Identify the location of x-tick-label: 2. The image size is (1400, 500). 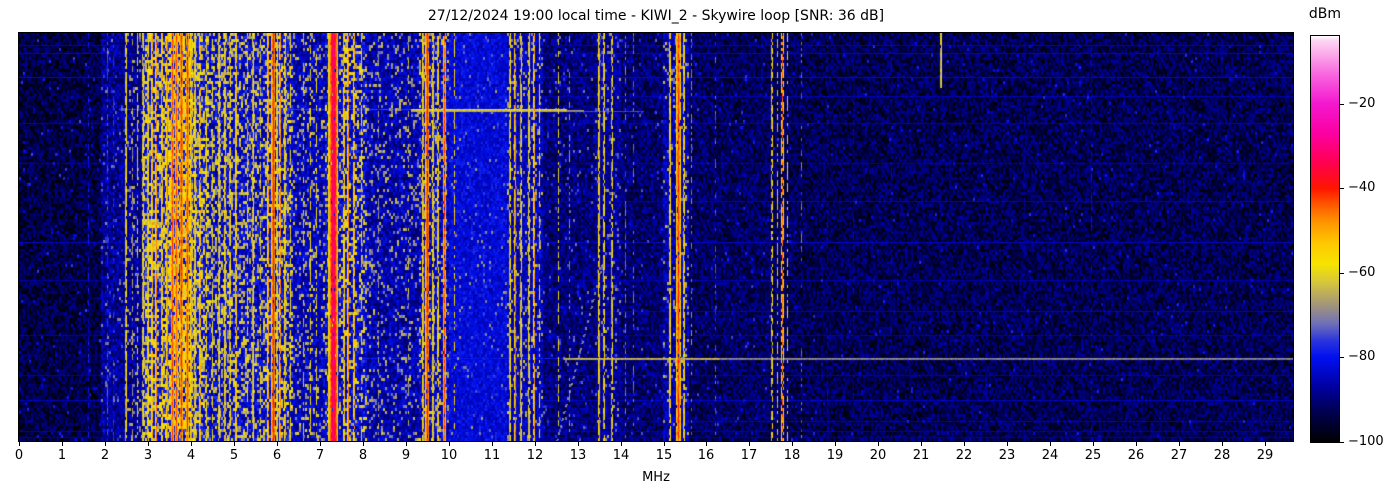
(105, 455).